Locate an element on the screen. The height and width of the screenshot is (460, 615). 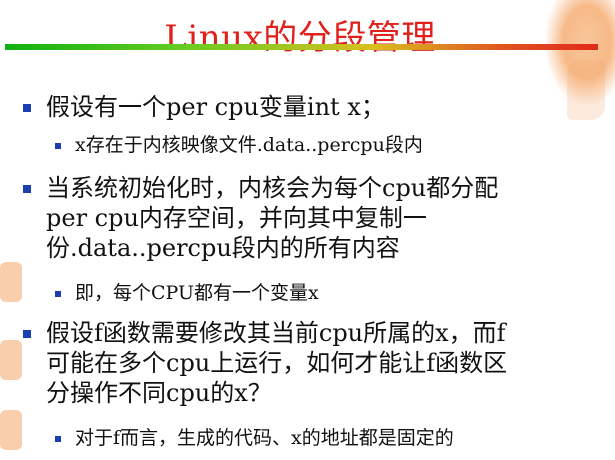
bullet-text: 假设有一个per cpu变量int x； is located at coordinates (215, 107).